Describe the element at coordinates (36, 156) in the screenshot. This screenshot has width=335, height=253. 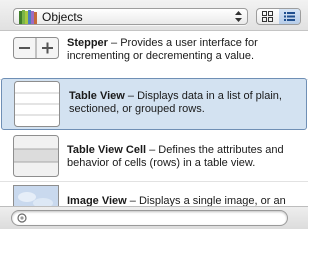
I see `table-view-cell-icon` at that location.